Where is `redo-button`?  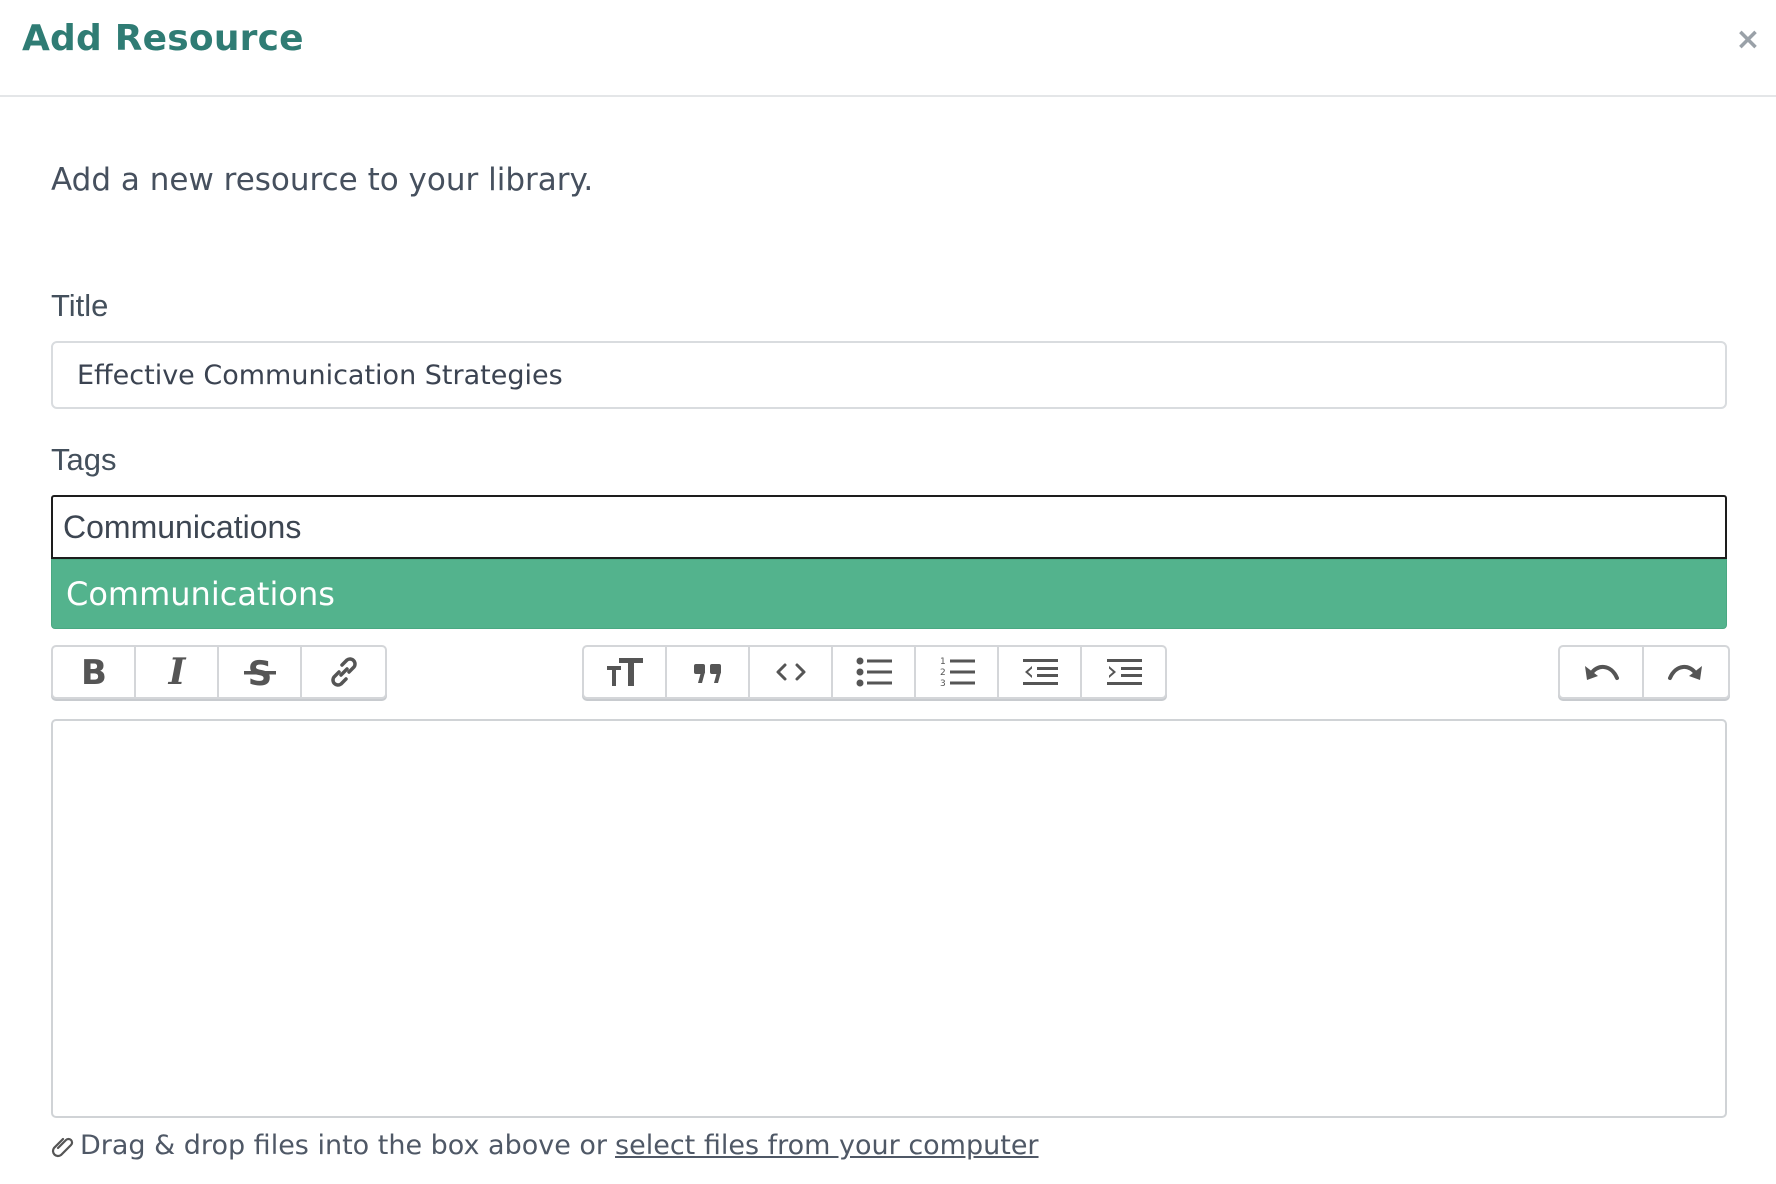 redo-button is located at coordinates (1686, 672).